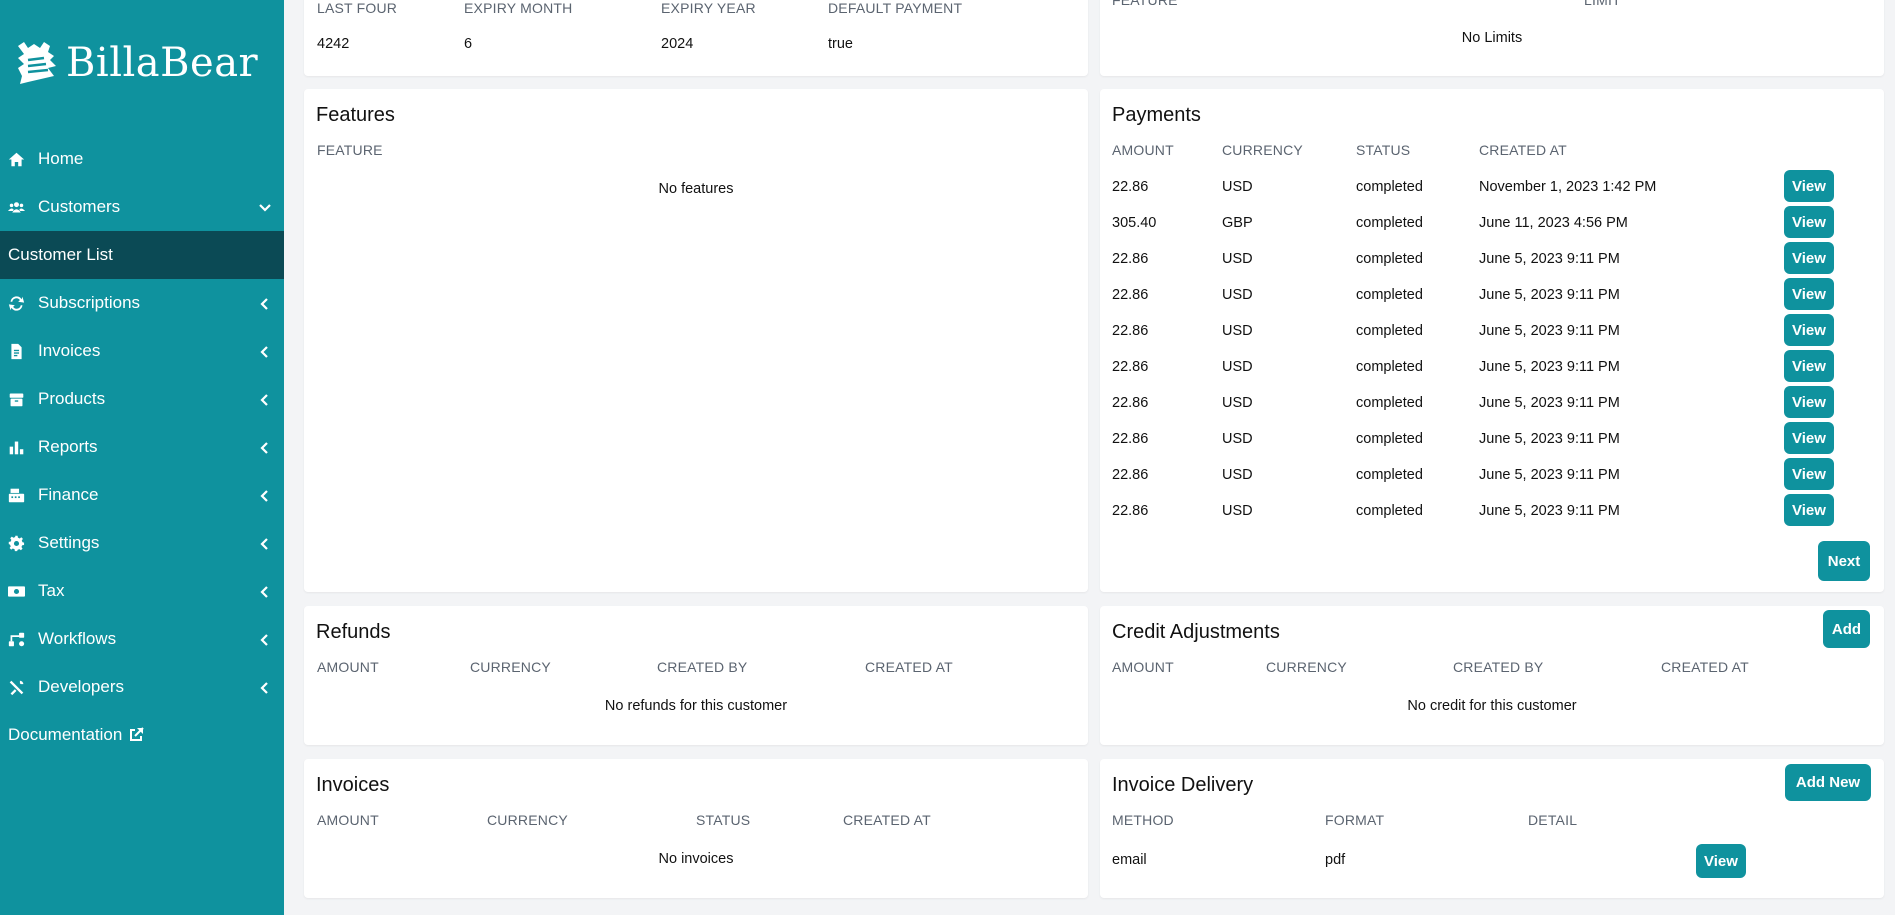 The image size is (1895, 915). Describe the element at coordinates (68, 494) in the screenshot. I see `sidebar-item-label: Finance` at that location.